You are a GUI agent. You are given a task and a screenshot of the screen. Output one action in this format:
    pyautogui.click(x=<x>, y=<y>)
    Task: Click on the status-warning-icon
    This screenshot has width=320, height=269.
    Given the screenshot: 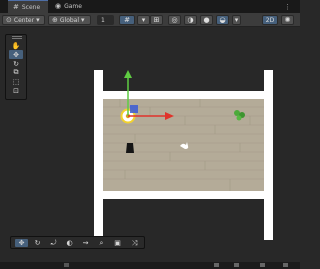 What is the action you would take?
    pyautogui.click(x=216, y=265)
    